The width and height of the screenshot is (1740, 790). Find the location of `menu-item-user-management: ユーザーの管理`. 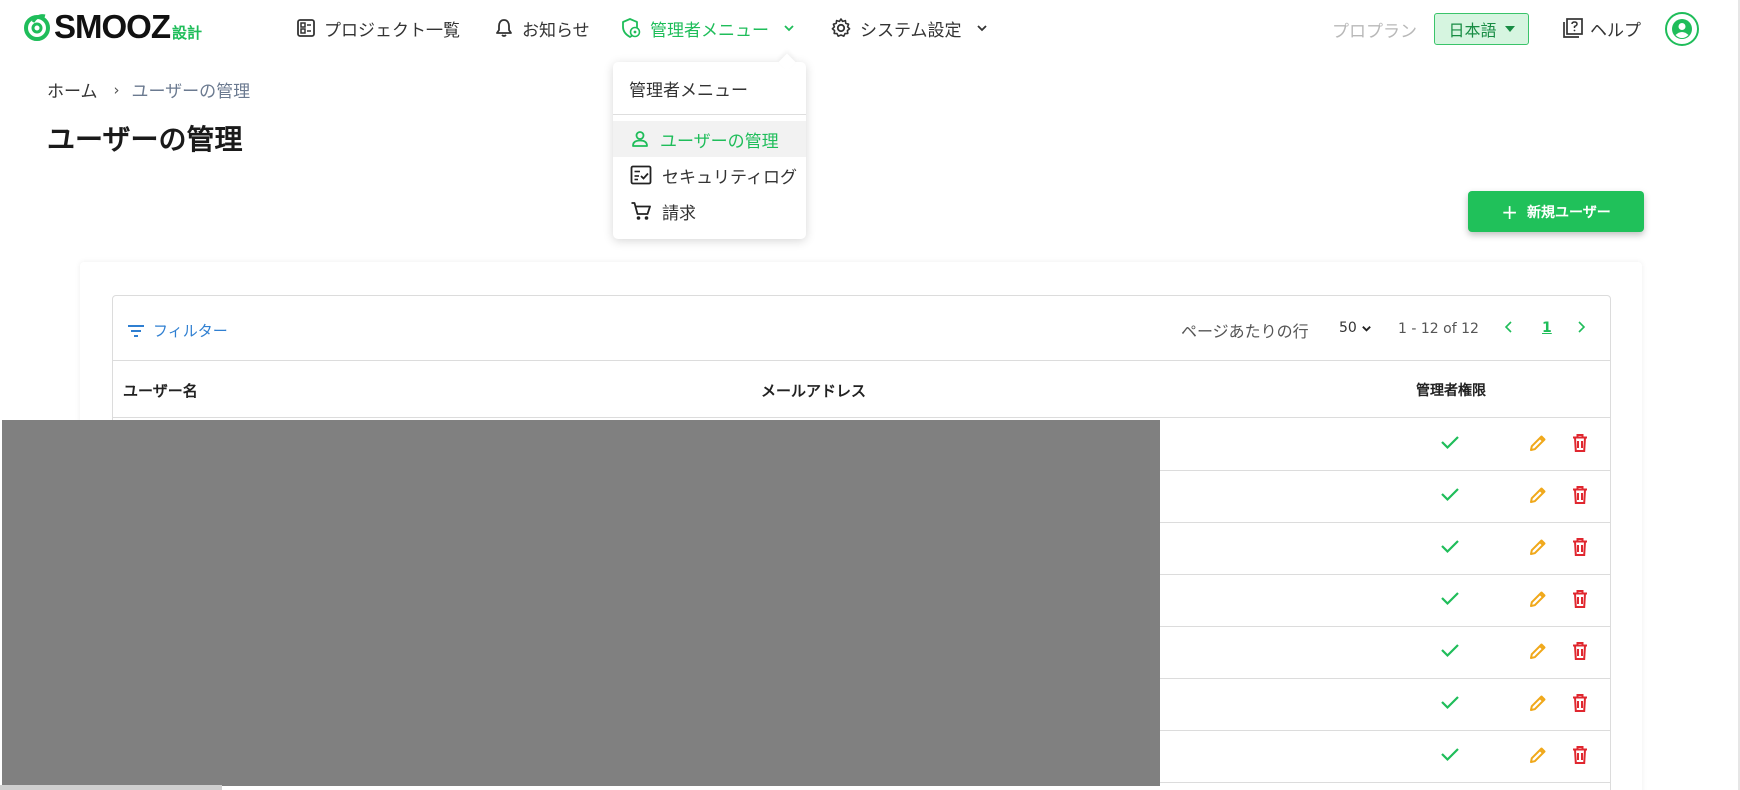

menu-item-user-management: ユーザーの管理 is located at coordinates (709, 139).